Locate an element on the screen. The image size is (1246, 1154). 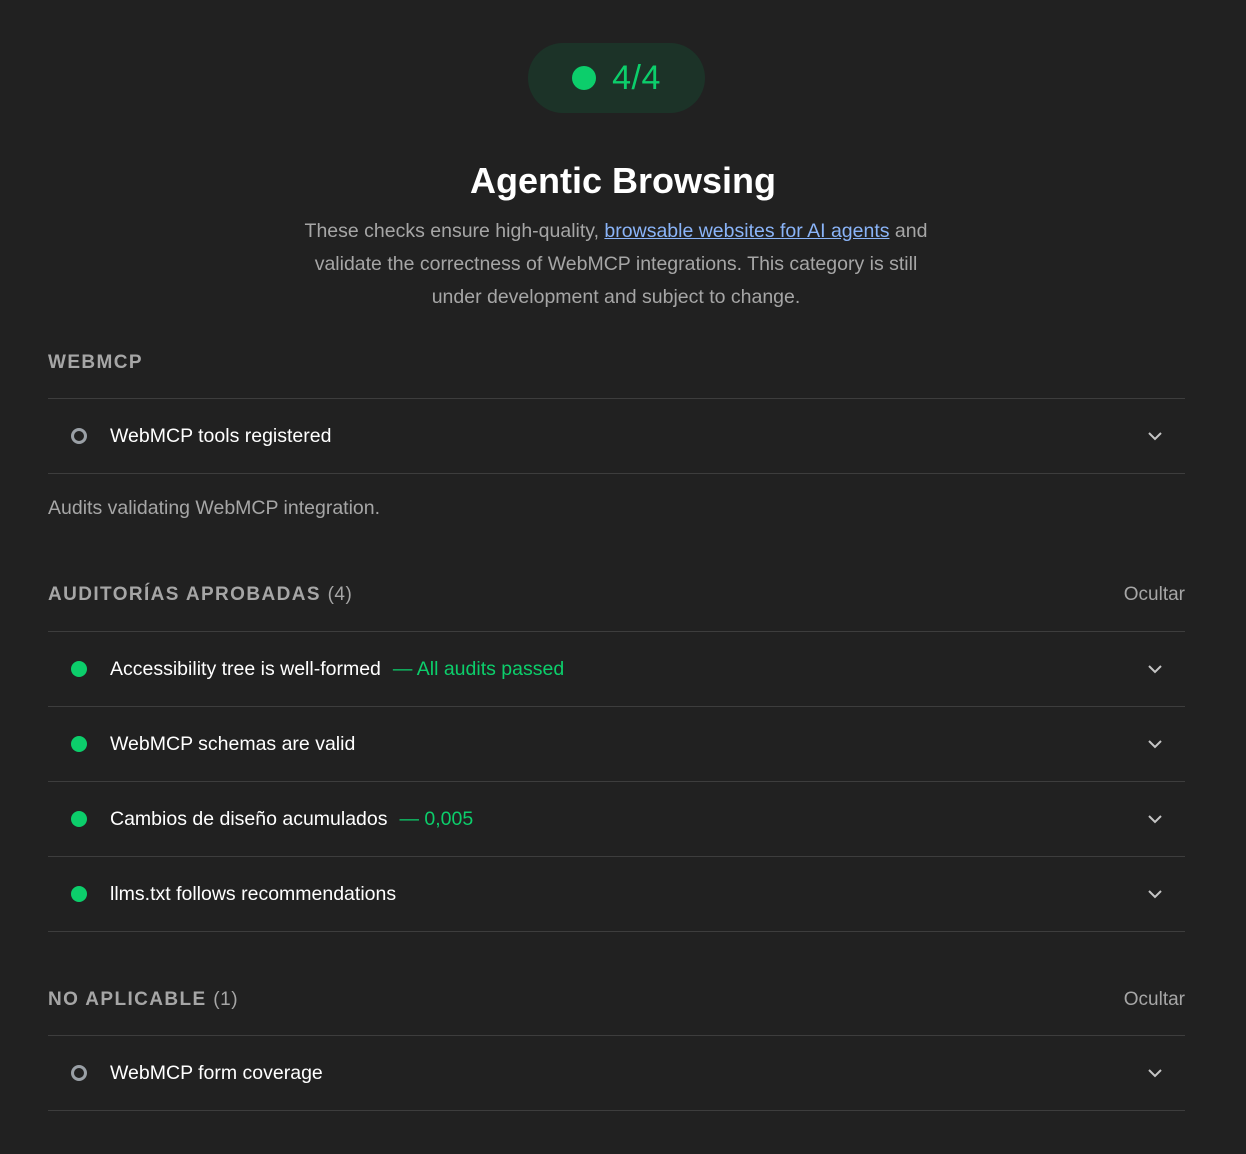
audit-row-llms-txt: llms.txt follows recommendations is located at coordinates (616, 894).